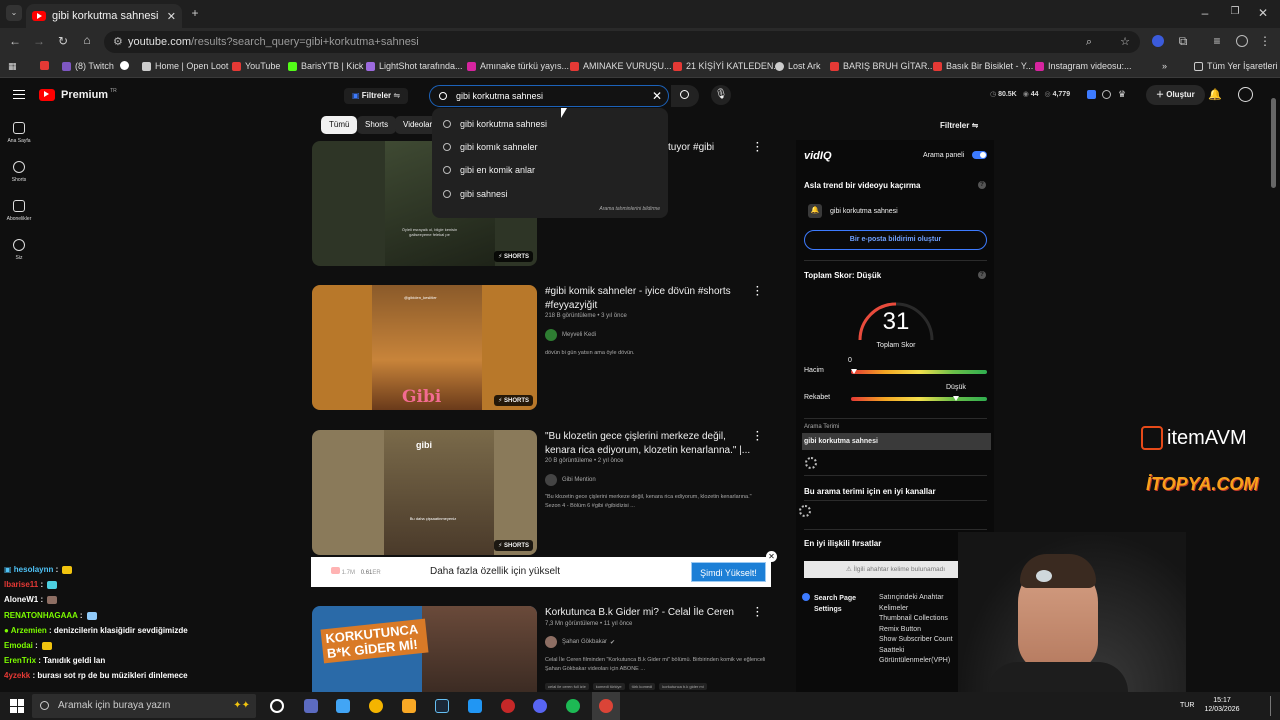  I want to click on stats-toolbar-icon, so click(1106, 94).